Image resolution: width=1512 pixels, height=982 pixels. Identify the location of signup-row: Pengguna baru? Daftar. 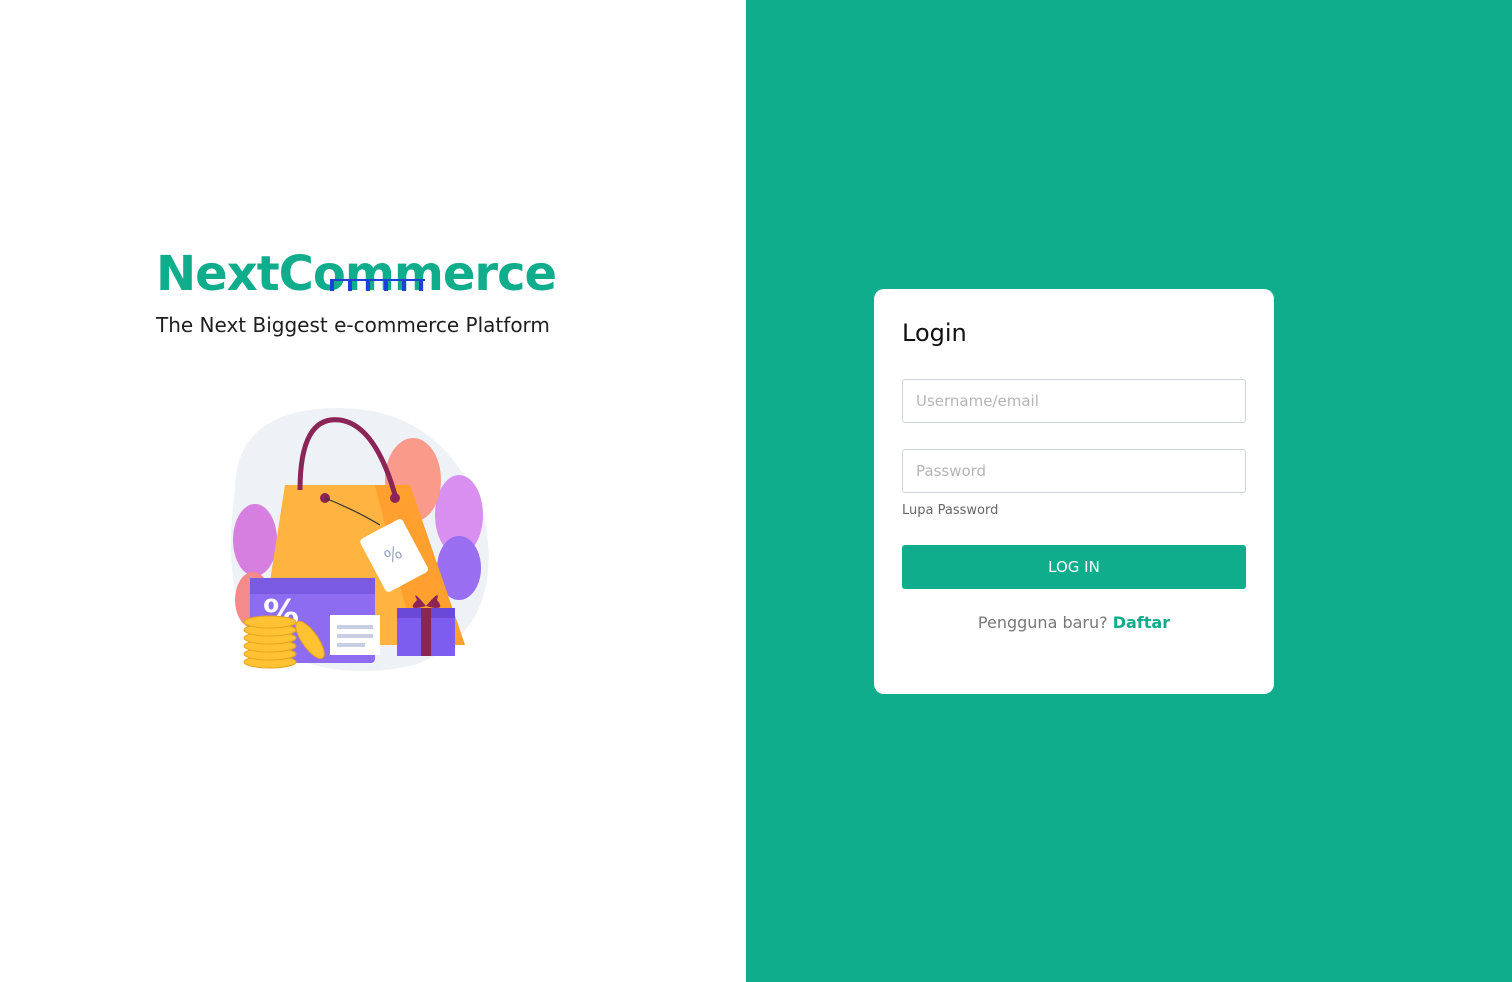
(1074, 622).